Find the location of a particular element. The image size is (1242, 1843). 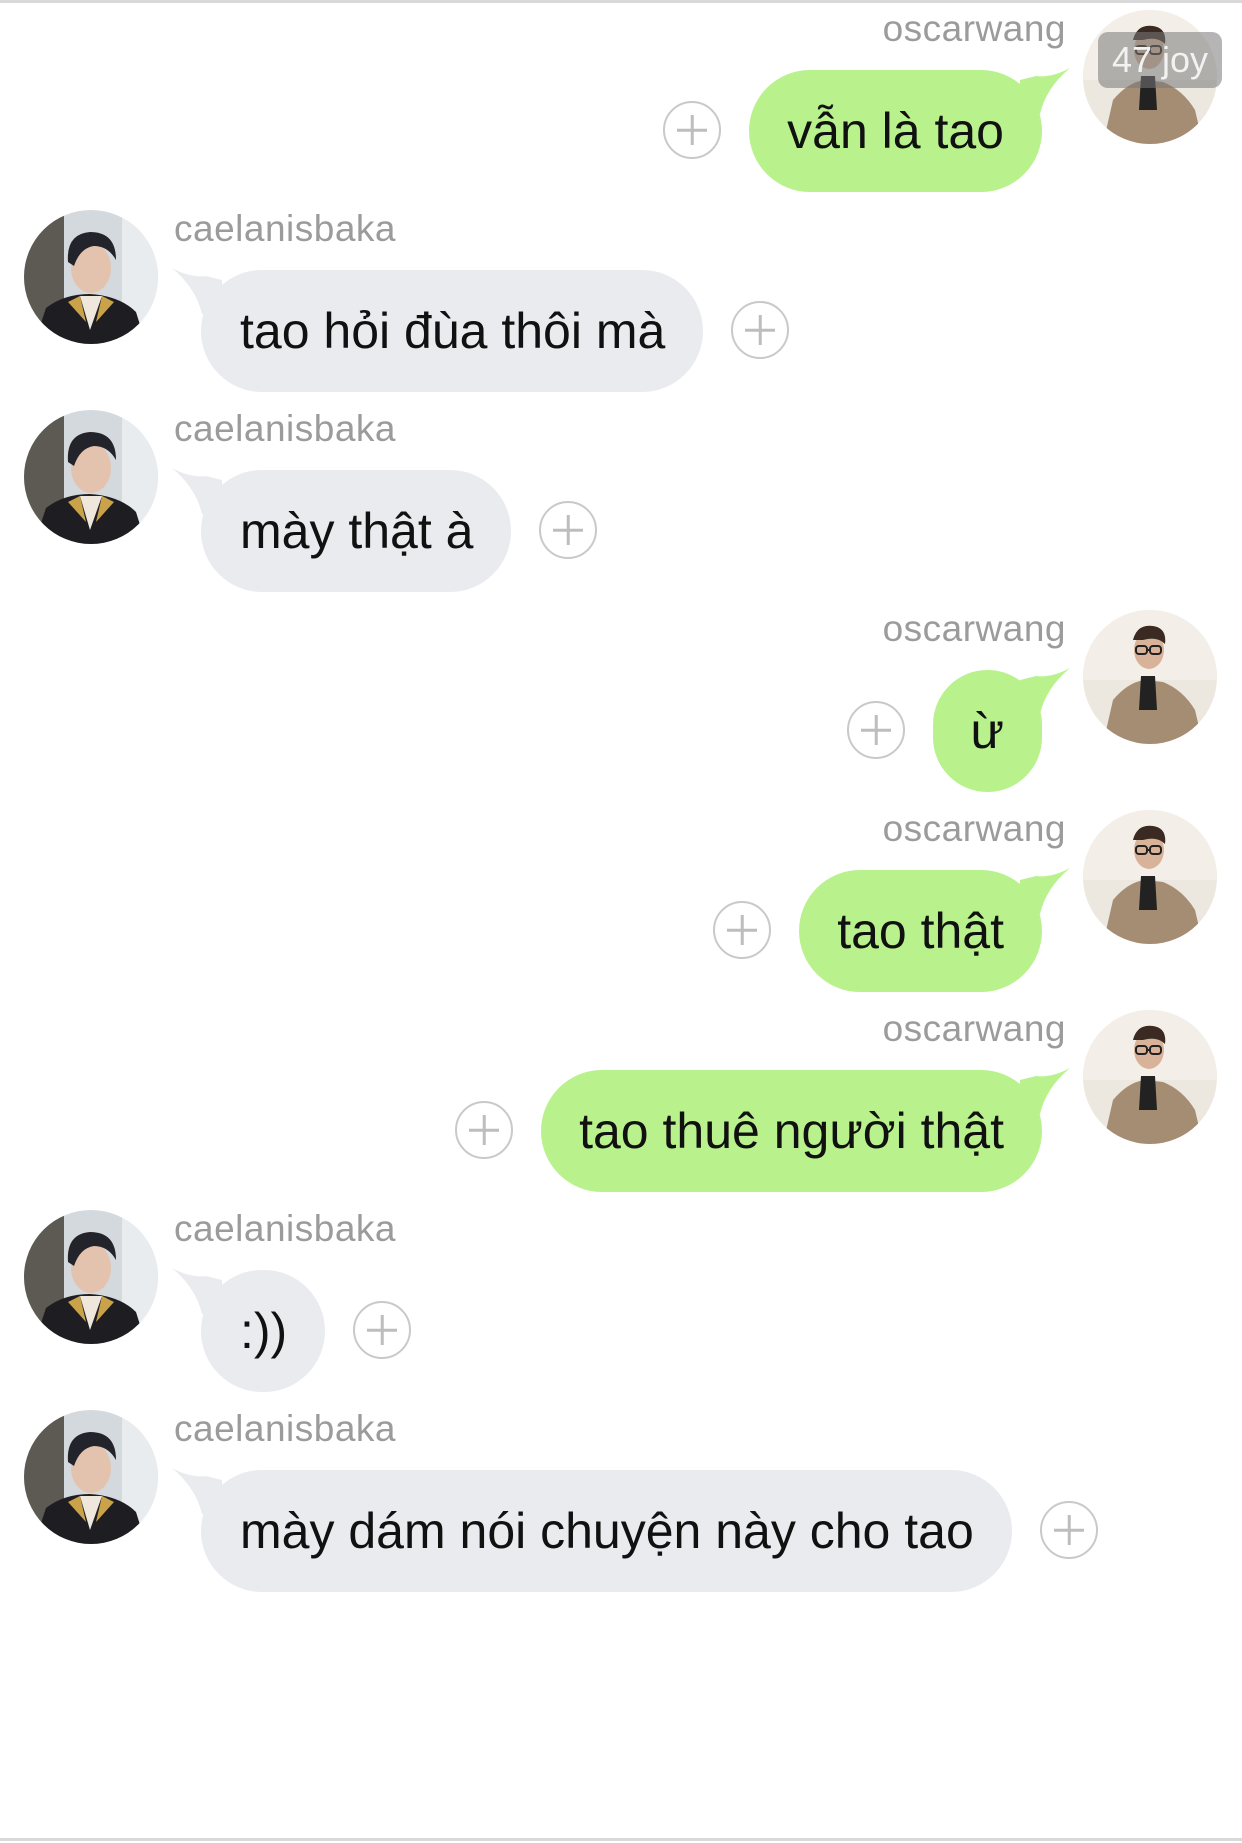

message-row: caelanisbaka mày thật à is located at coordinates (621, 500).